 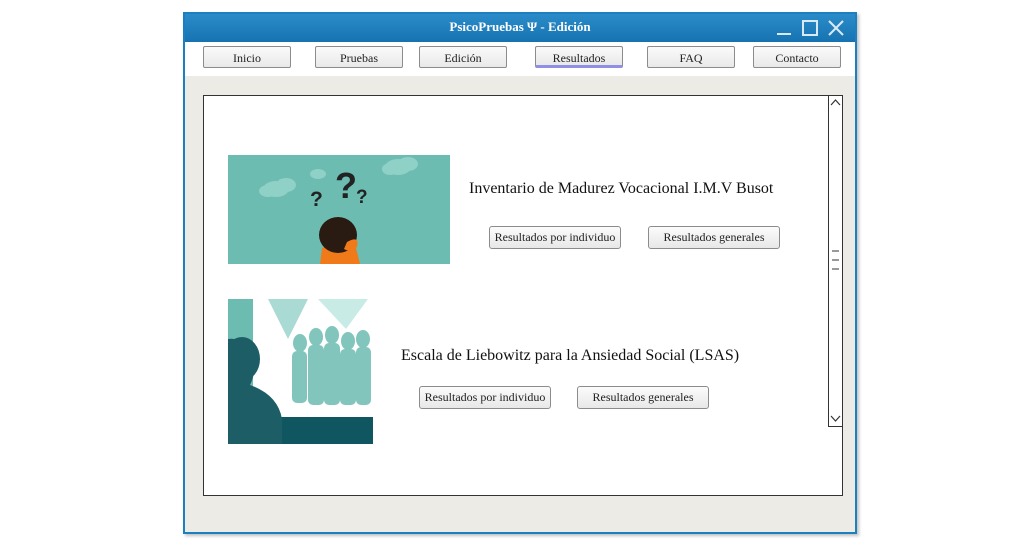 I want to click on lsas-individual-results-button: Resultados por individuo, so click(x=485, y=397).